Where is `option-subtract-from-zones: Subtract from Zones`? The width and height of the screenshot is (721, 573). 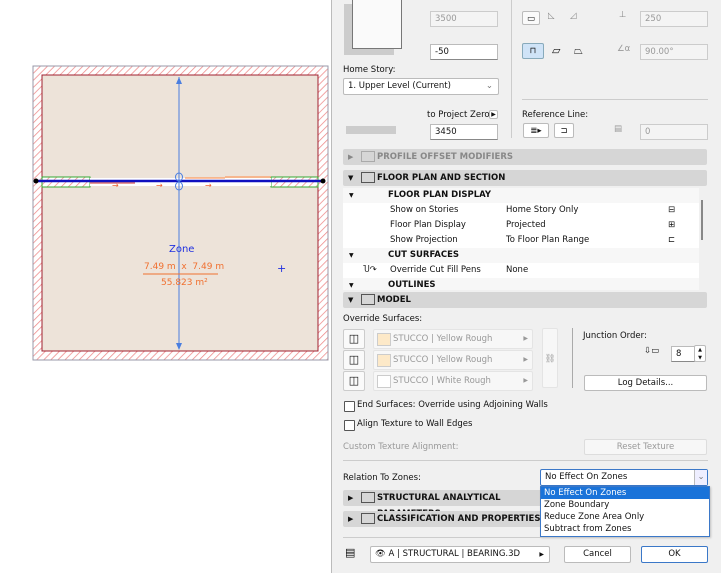 option-subtract-from-zones: Subtract from Zones is located at coordinates (625, 529).